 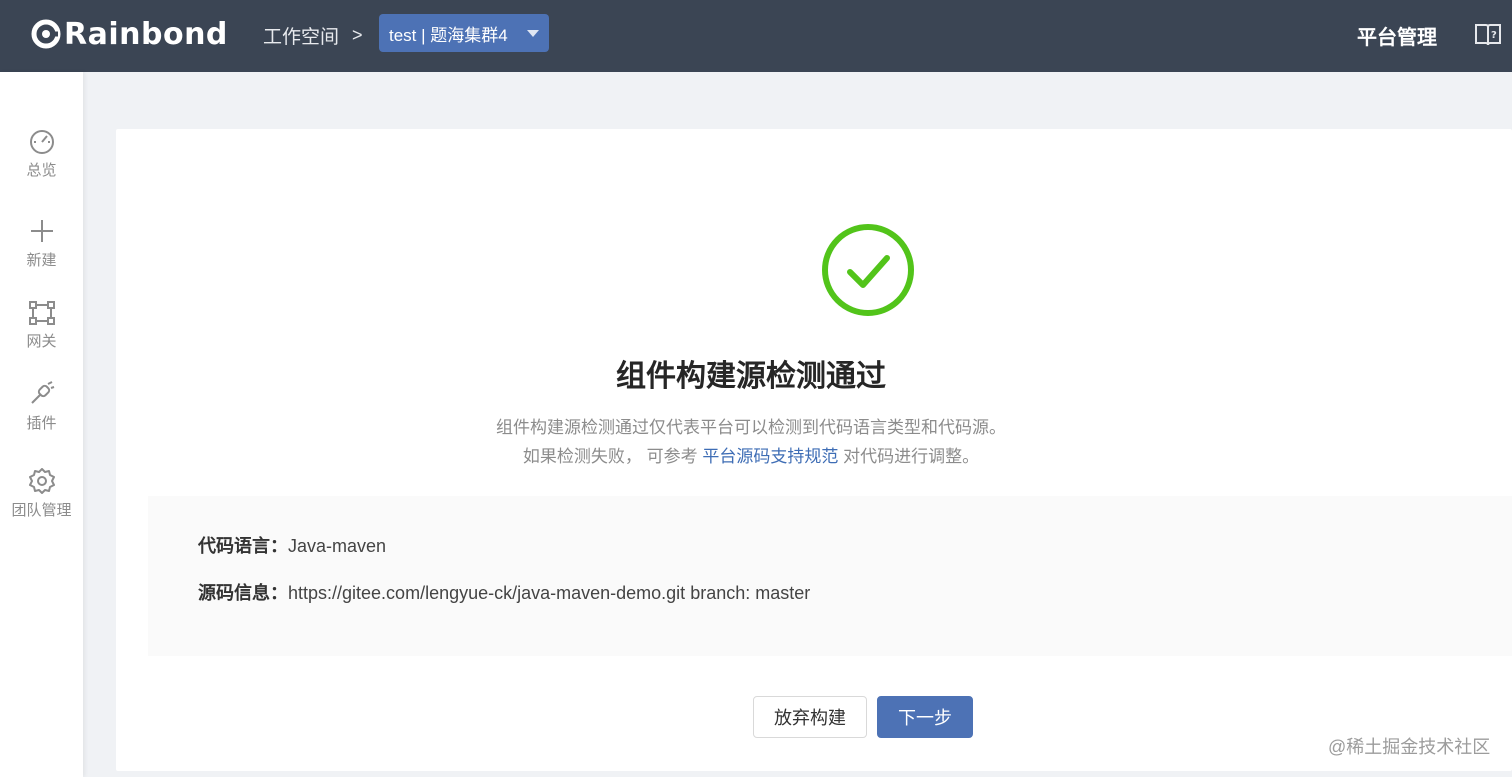 I want to click on result-description-line1: 组件构建源检测通过仅代表平台可以检测到代码语言类型和代码源。, so click(x=751, y=427).